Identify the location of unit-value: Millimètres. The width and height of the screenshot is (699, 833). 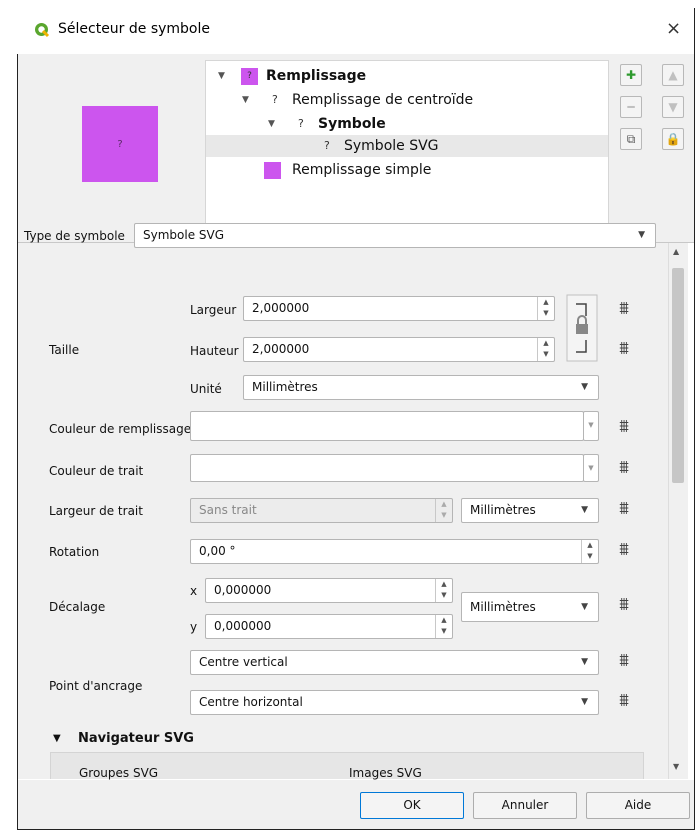
(285, 387).